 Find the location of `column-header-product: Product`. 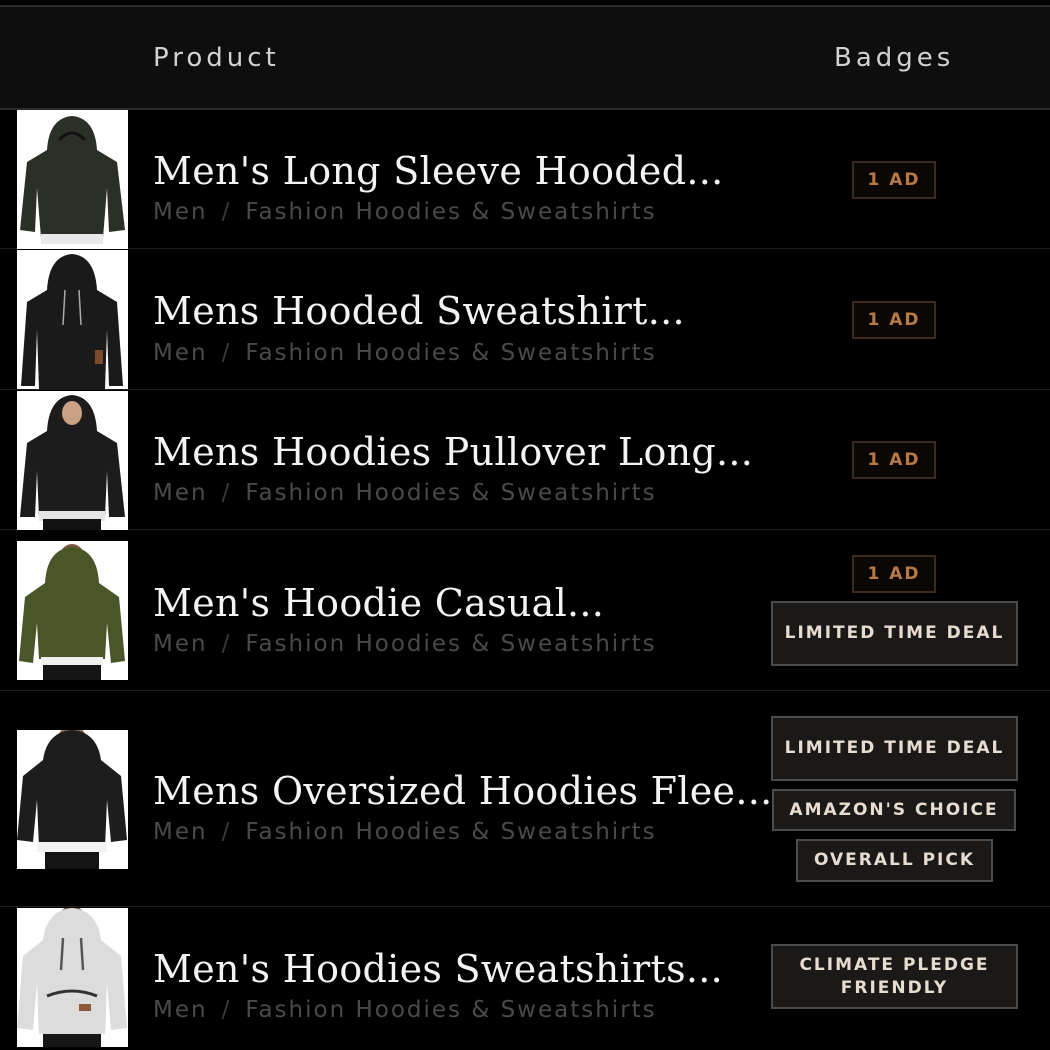

column-header-product: Product is located at coordinates (216, 58).